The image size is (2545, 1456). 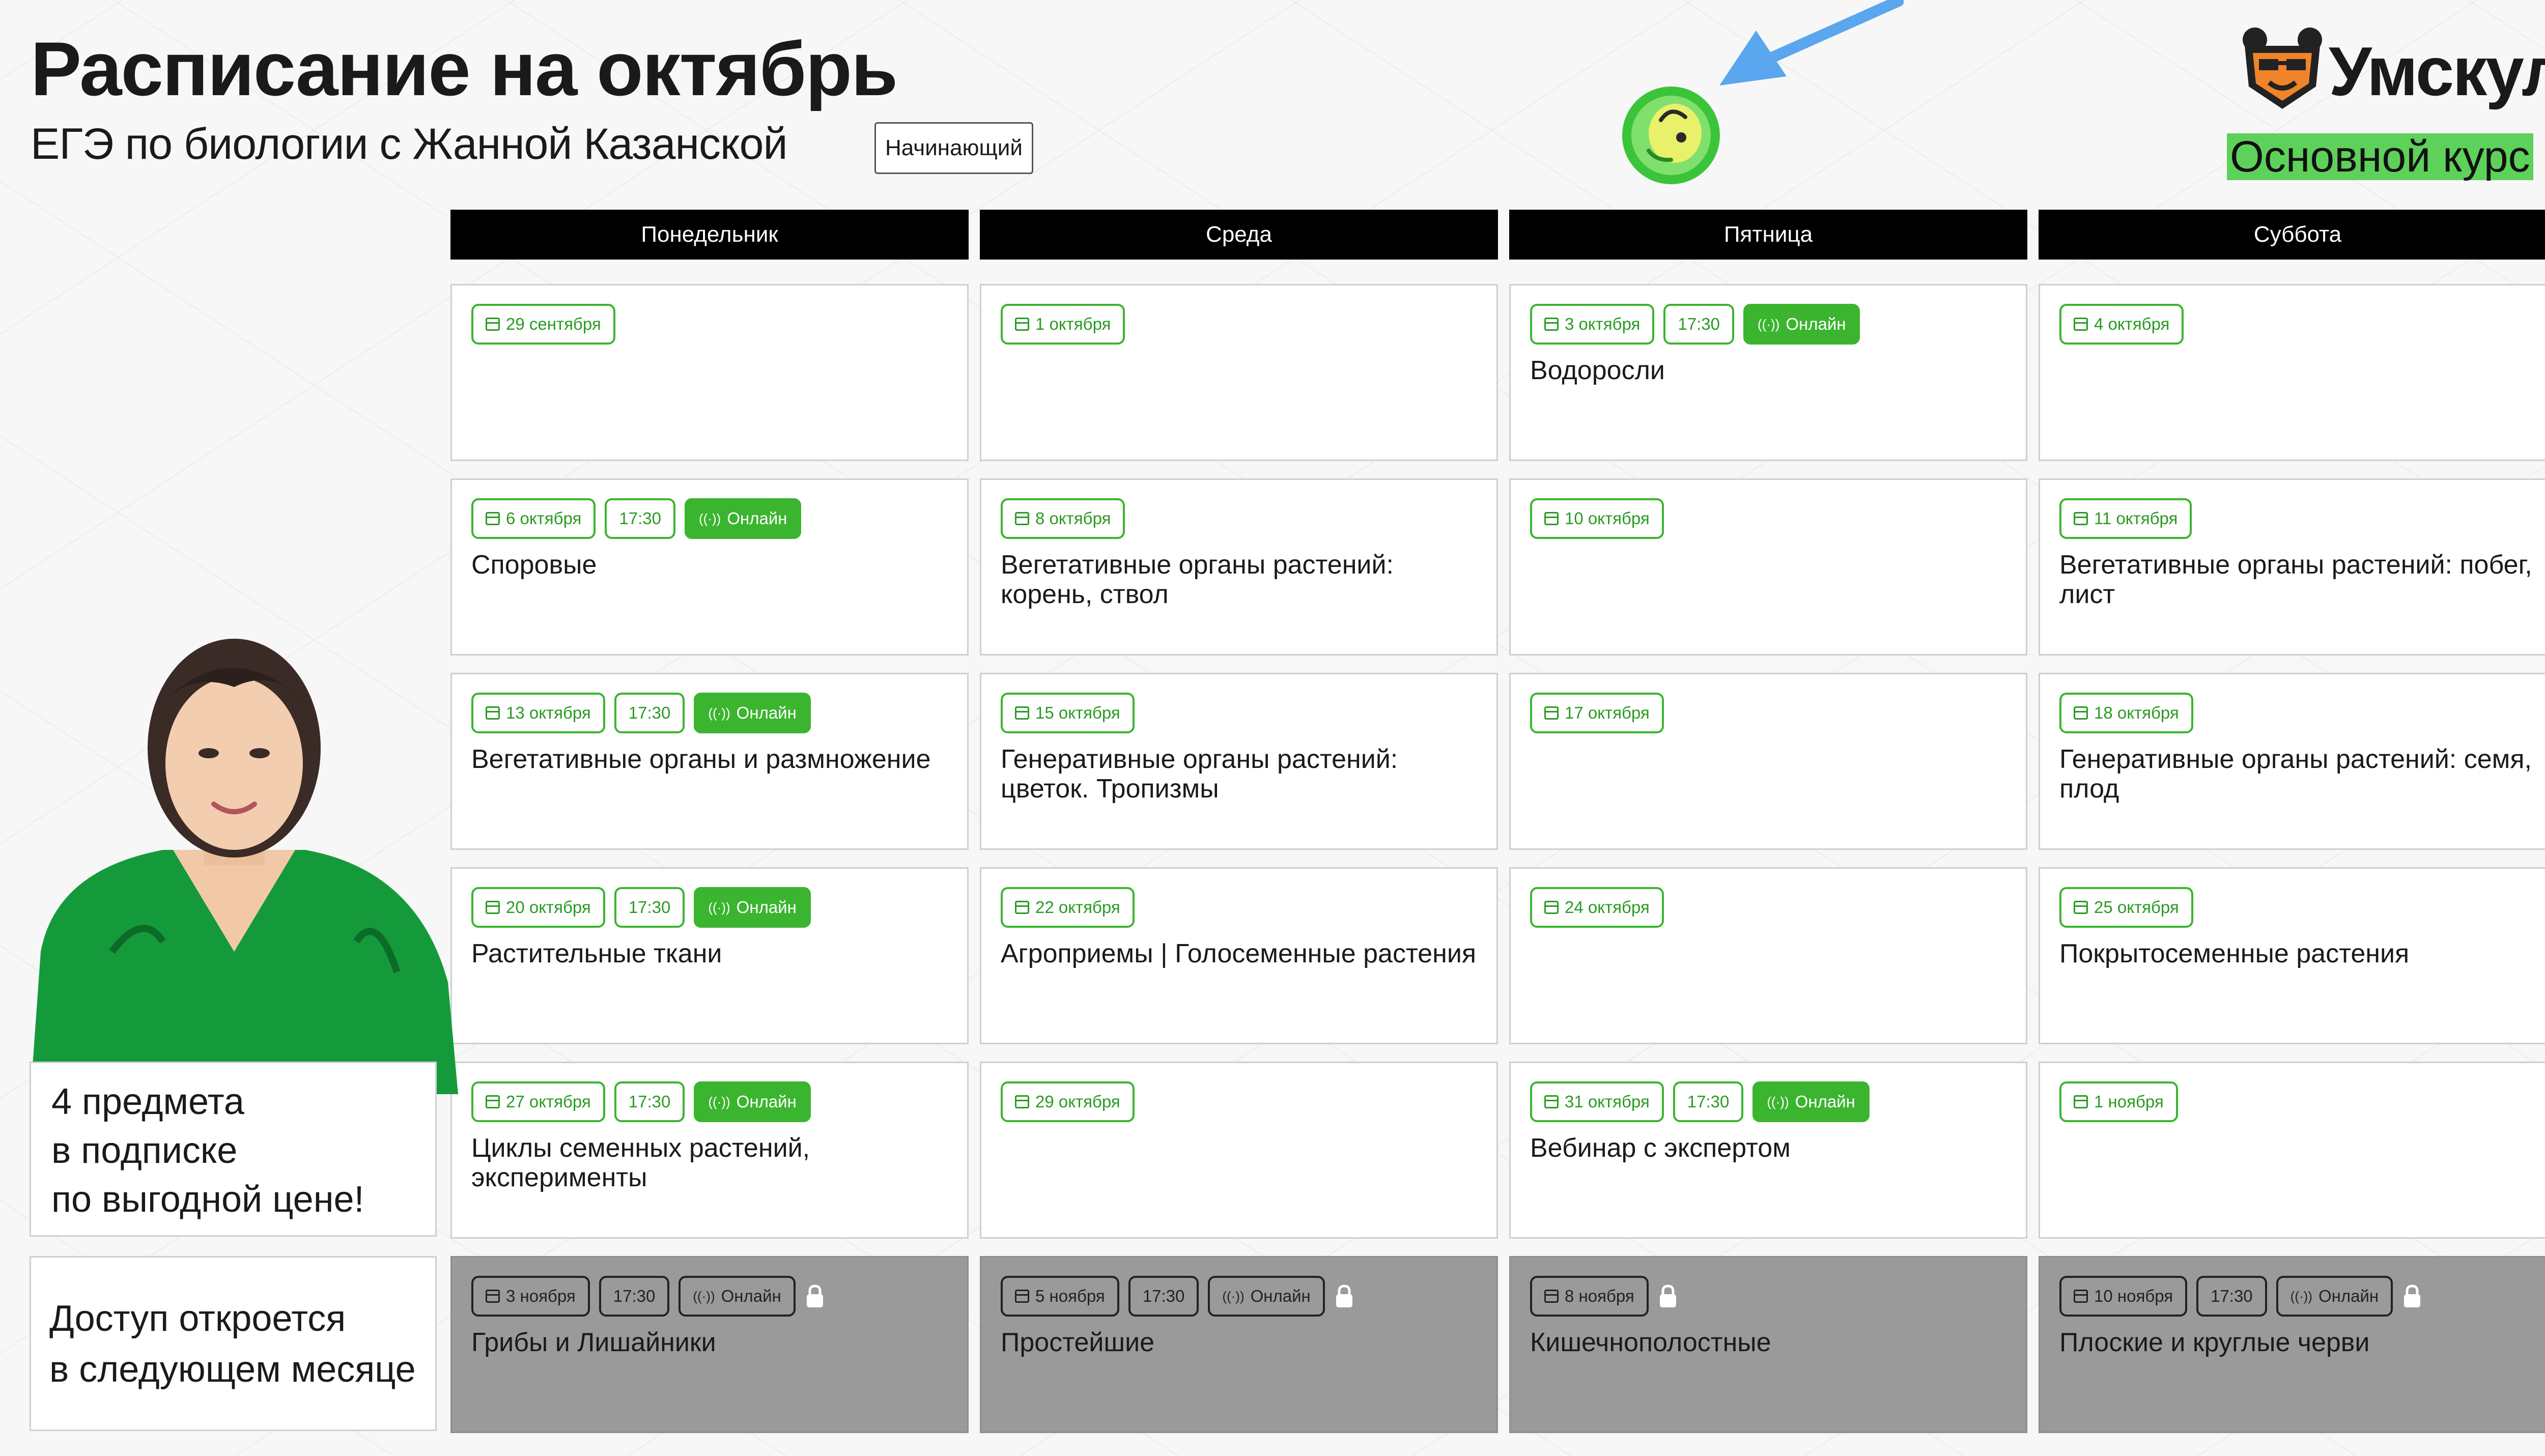 I want to click on date-chip: 27 октября, so click(x=538, y=1101).